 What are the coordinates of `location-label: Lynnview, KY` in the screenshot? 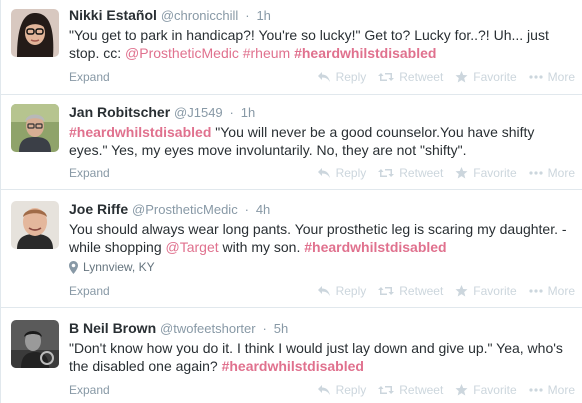 It's located at (119, 267).